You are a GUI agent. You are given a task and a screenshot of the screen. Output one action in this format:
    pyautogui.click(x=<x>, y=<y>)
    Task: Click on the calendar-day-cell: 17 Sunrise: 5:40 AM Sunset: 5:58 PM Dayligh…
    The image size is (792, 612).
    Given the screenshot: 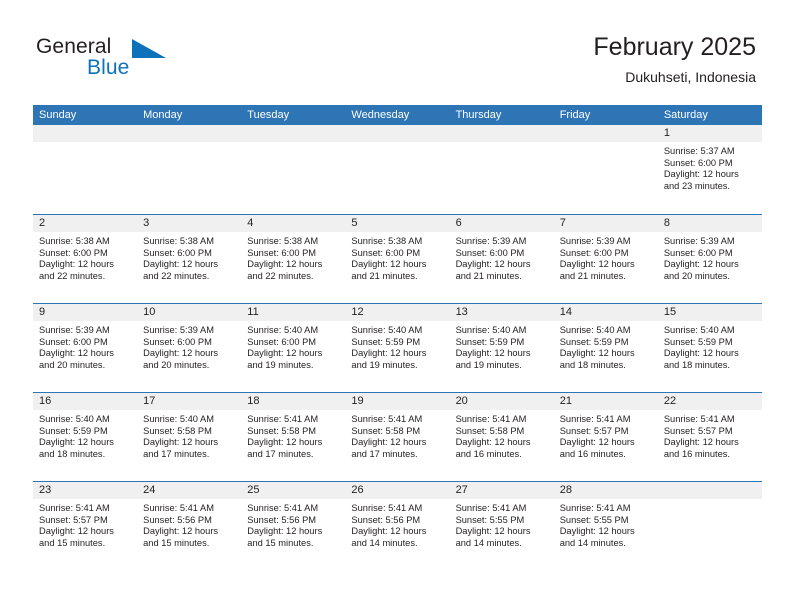 What is the action you would take?
    pyautogui.click(x=189, y=437)
    